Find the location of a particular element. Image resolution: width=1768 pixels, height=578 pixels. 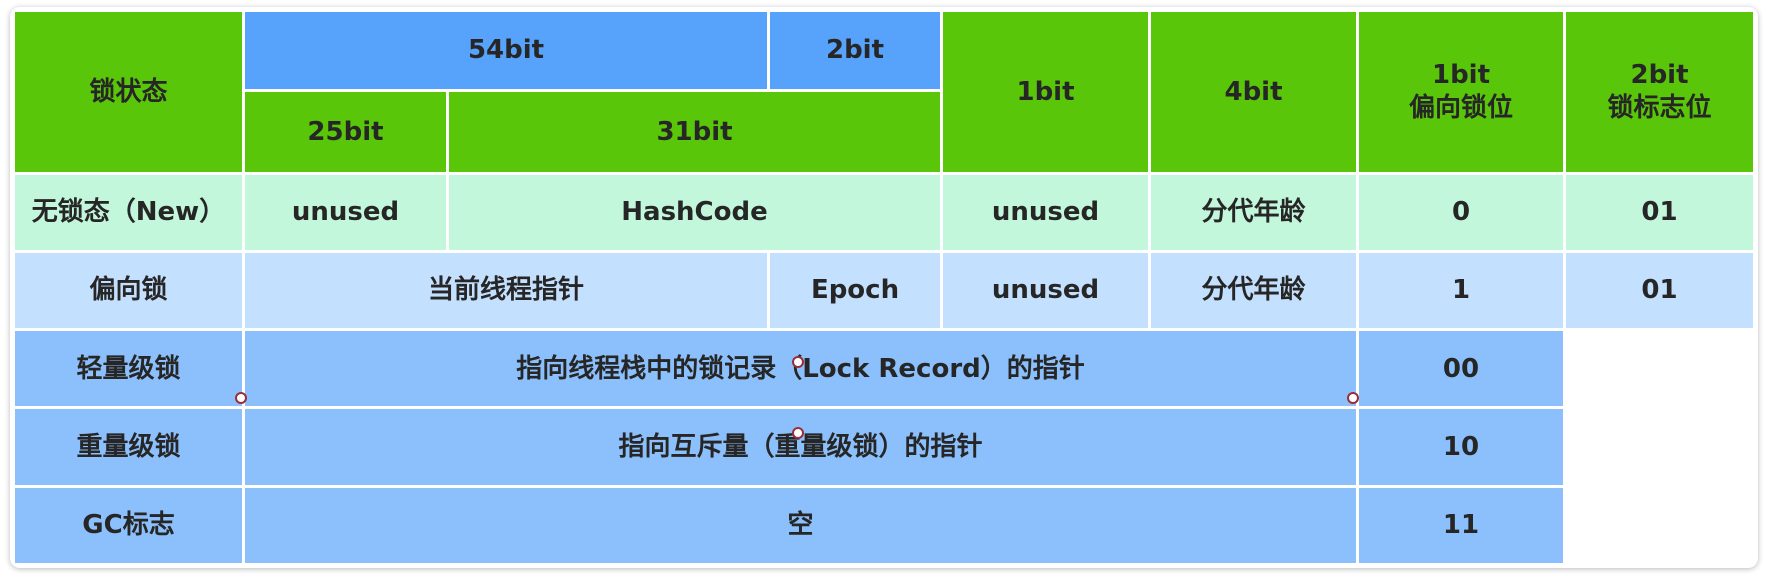

row-biased: 偏向锁 当前线程指针 Epoch unused 分代年龄 1 01 is located at coordinates (884, 290).